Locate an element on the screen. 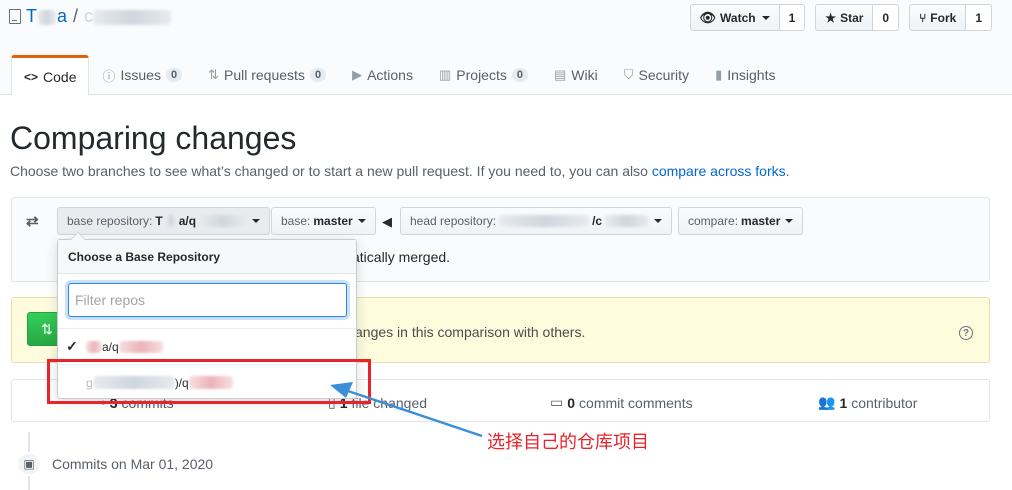 This screenshot has height=490, width=1012. annotation-arrow is located at coordinates (406, 410).